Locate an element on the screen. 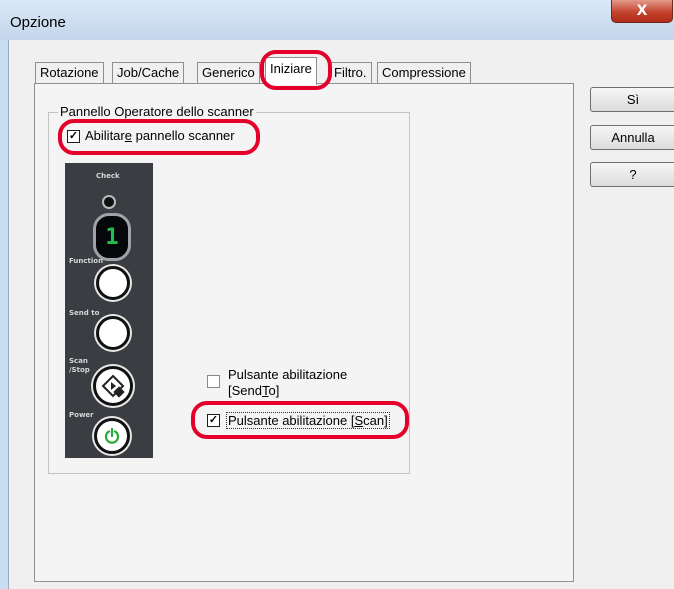 This screenshot has height=589, width=674. scan-checkbox: ✓ is located at coordinates (213, 420).